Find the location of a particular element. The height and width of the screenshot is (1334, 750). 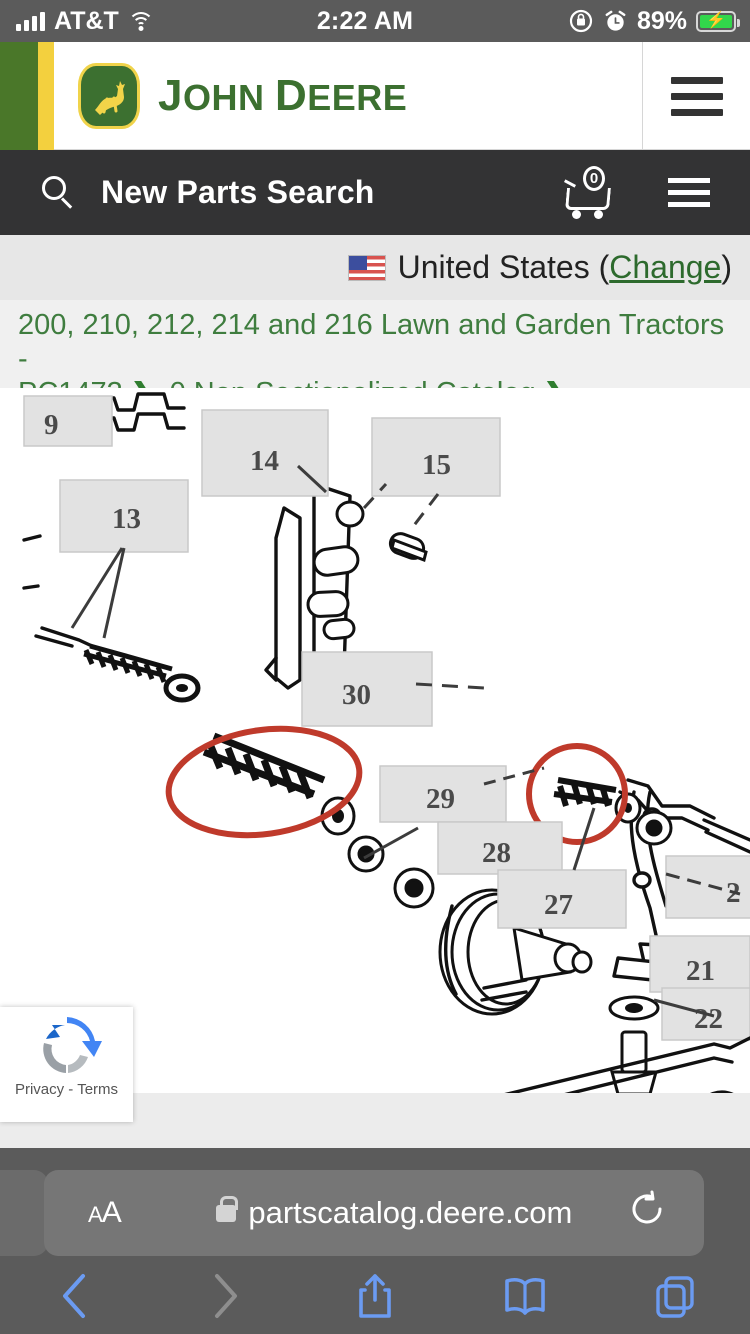

reload-icon is located at coordinates (647, 1213).